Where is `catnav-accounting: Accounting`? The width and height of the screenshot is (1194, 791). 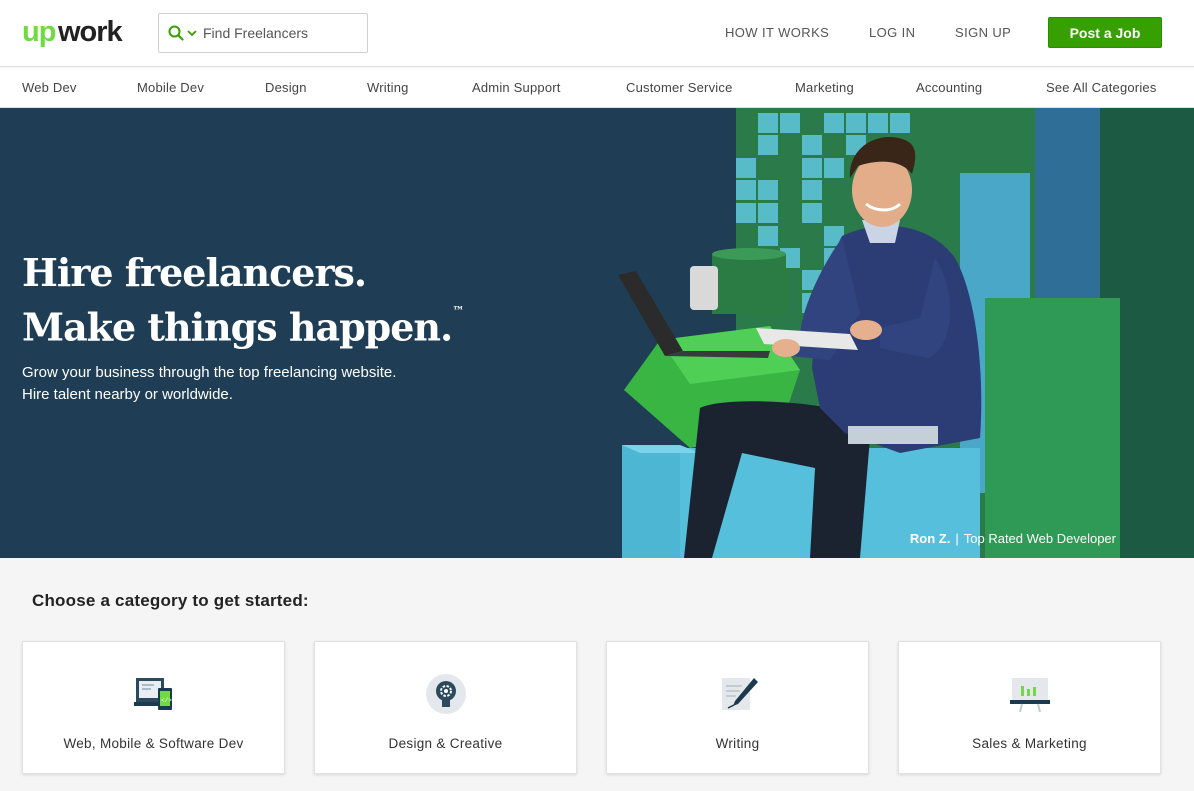
catnav-accounting: Accounting is located at coordinates (949, 87).